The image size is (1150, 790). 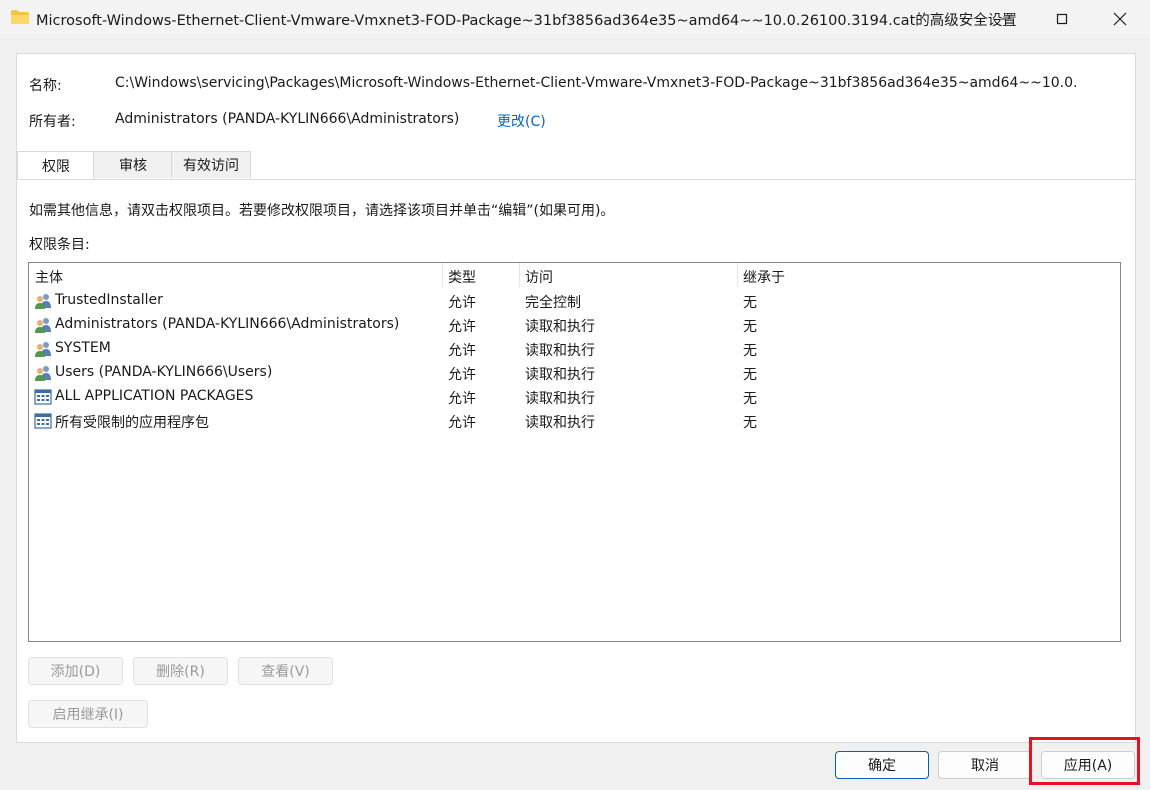 I want to click on view-button-label: 查看(V), so click(x=285, y=672).